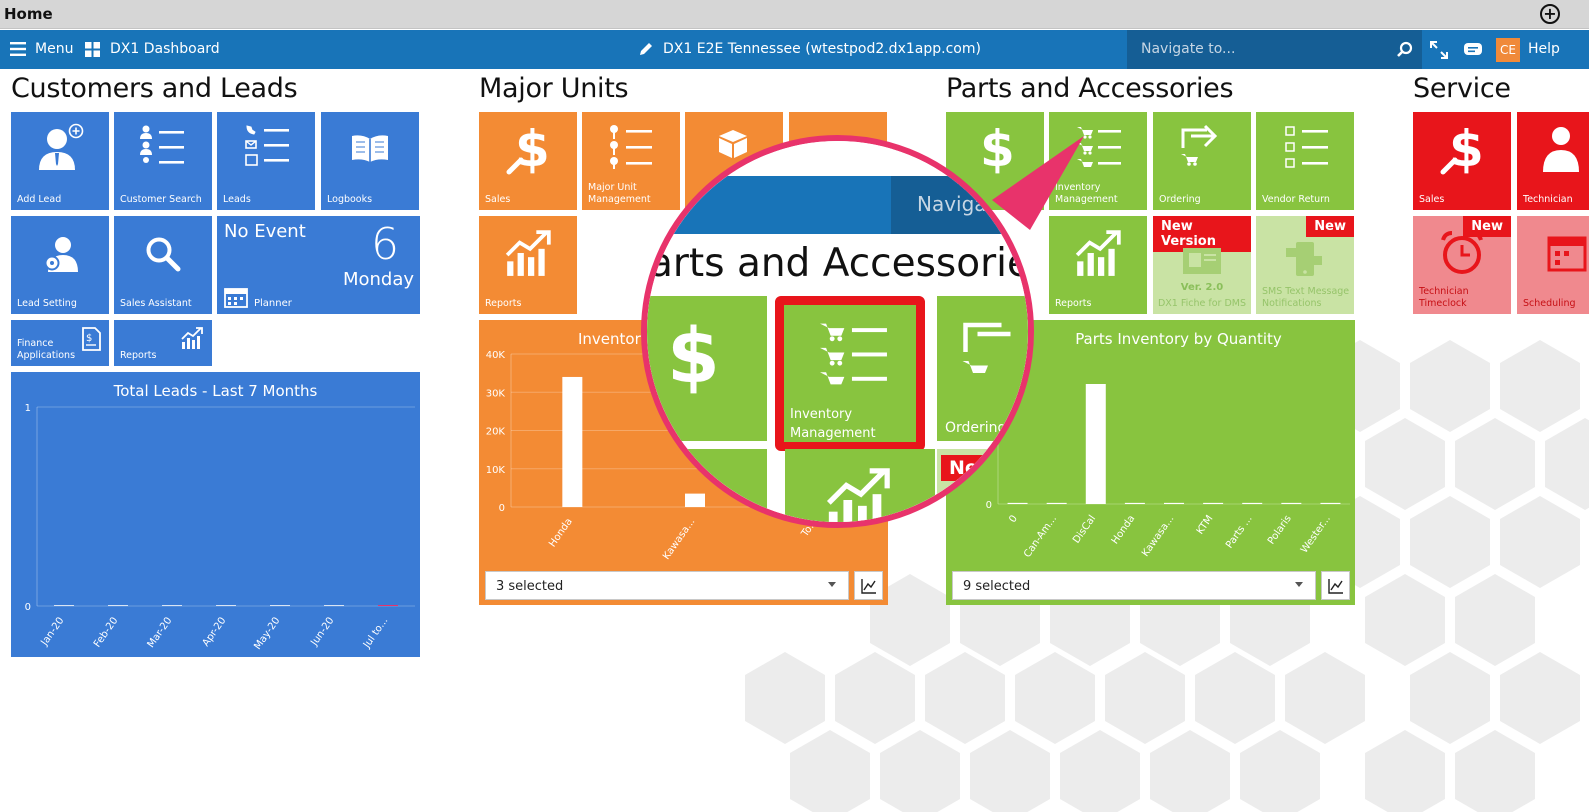  Describe the element at coordinates (530, 586) in the screenshot. I see `major-units-select-value: 3 selected` at that location.